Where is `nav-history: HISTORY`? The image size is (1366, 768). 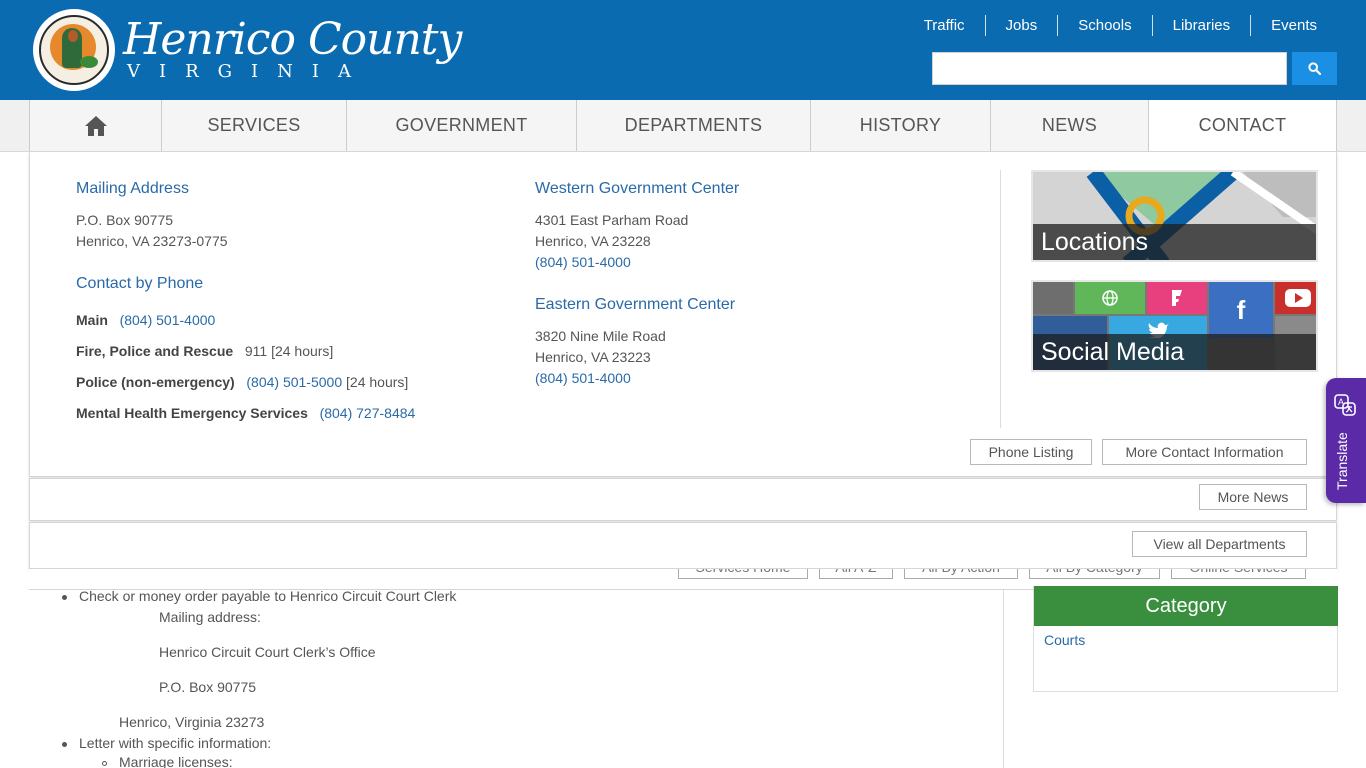 nav-history: HISTORY is located at coordinates (901, 125).